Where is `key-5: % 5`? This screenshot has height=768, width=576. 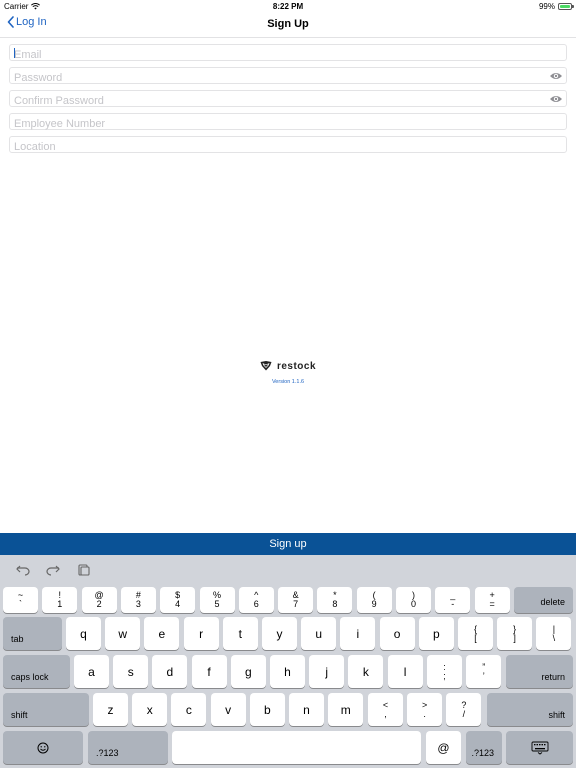 key-5: % 5 is located at coordinates (217, 600).